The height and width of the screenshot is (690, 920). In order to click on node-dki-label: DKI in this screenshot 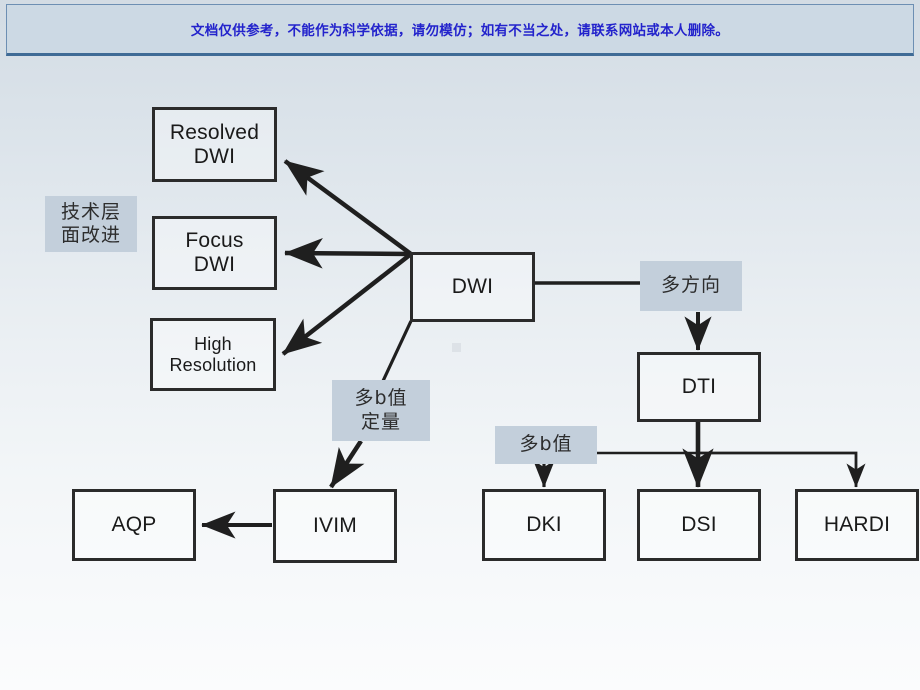, I will do `click(544, 525)`.